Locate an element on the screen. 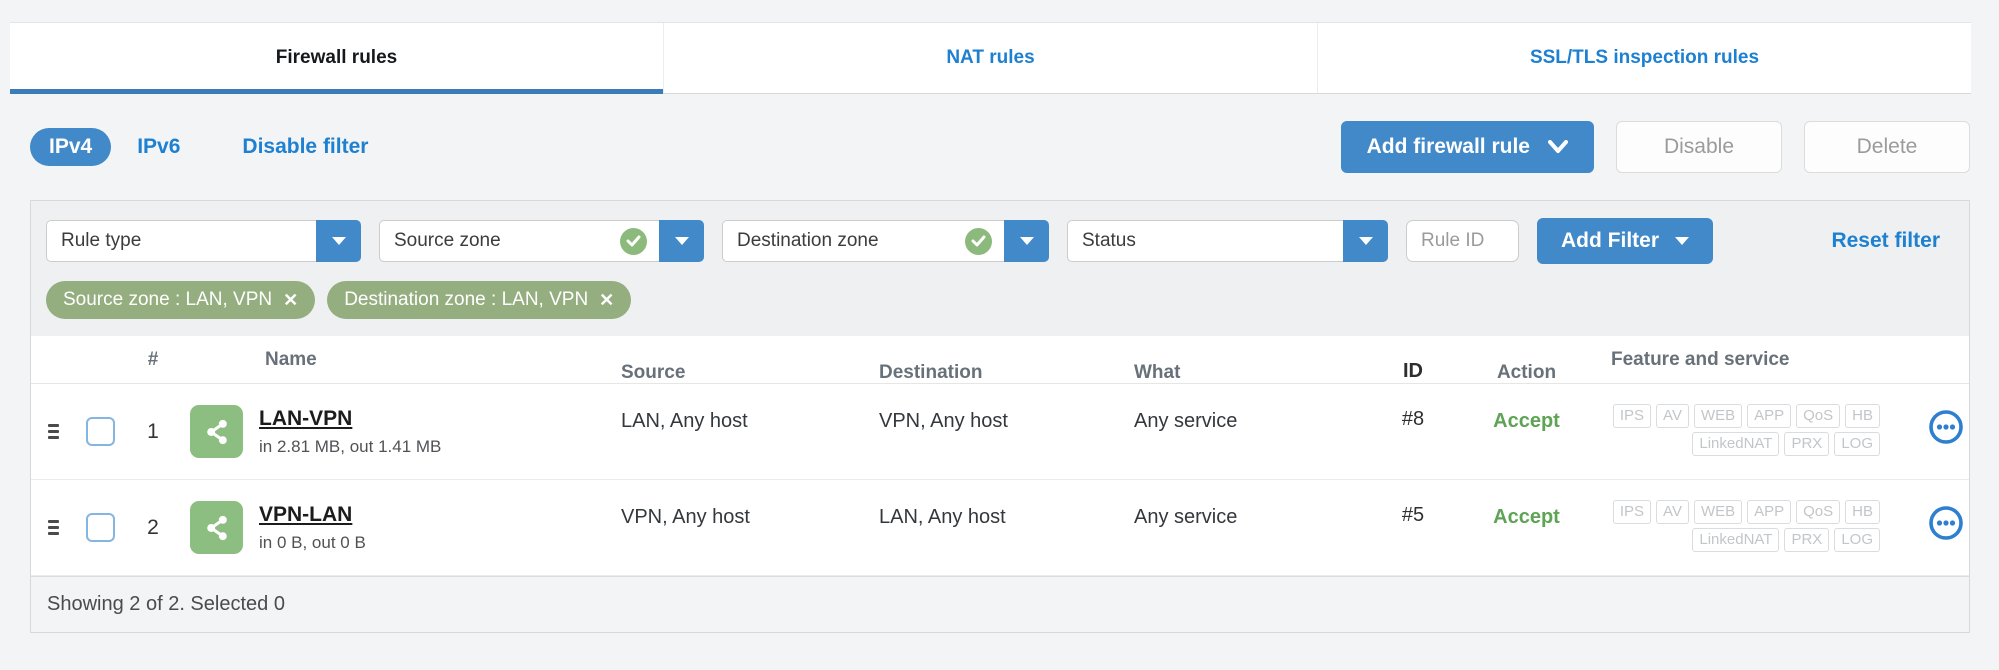 This screenshot has height=670, width=1999. add-firewall-rule-label: Add firewall rule is located at coordinates (1448, 146).